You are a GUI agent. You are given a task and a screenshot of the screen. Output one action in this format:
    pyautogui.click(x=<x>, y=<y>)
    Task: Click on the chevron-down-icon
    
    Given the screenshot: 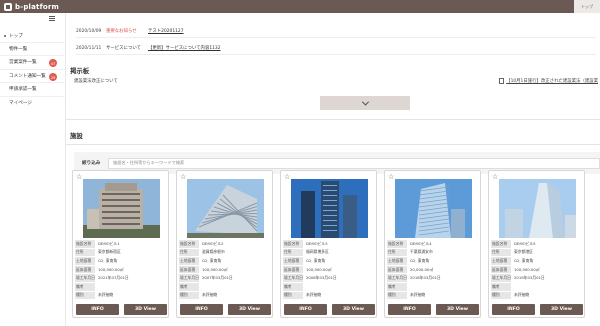 What is the action you would take?
    pyautogui.click(x=365, y=102)
    